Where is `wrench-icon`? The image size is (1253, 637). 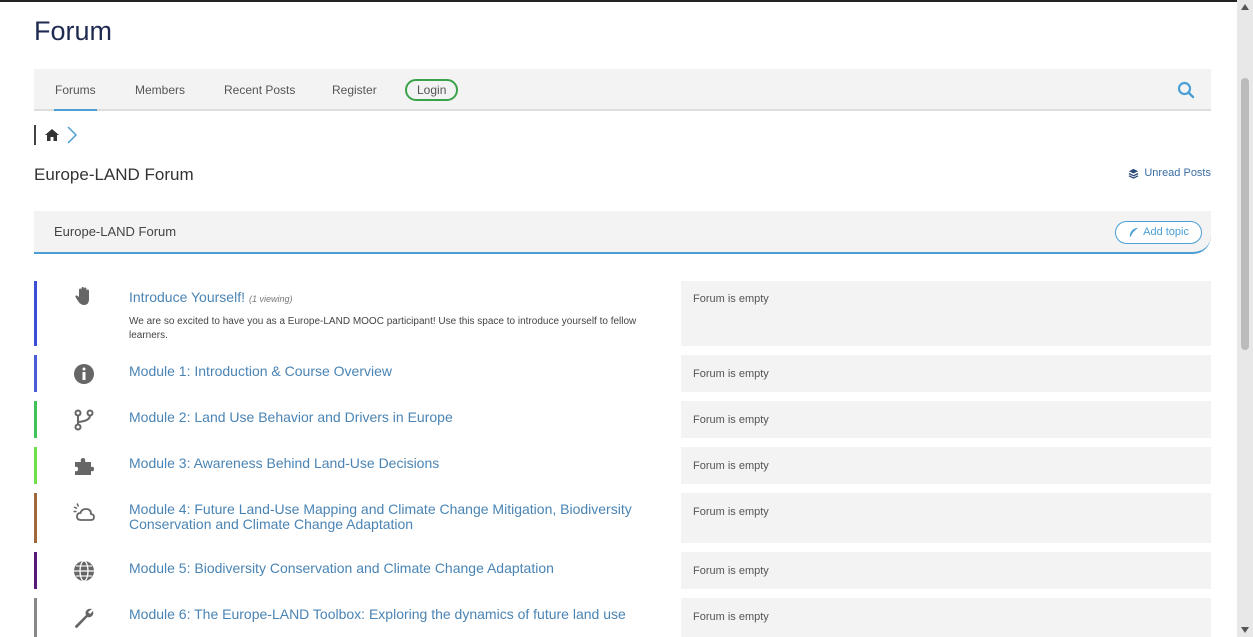
wrench-icon is located at coordinates (84, 618).